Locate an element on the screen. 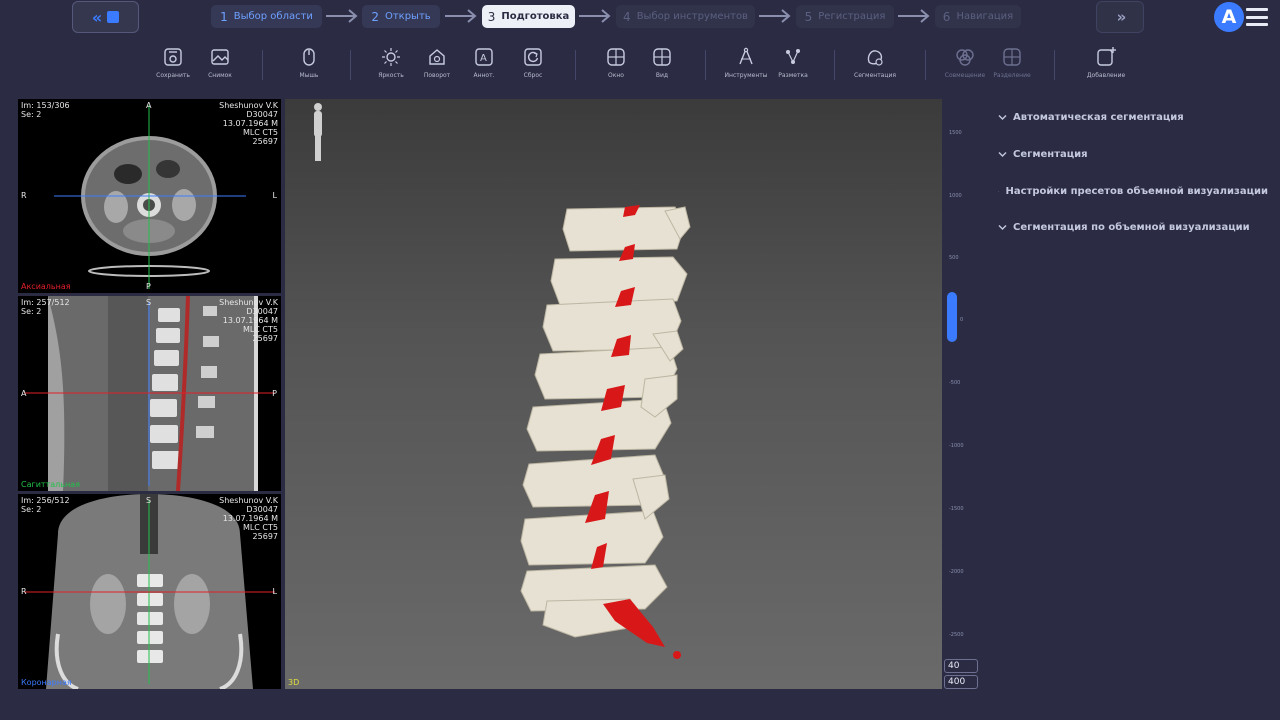  orientation-left: A is located at coordinates (24, 393).